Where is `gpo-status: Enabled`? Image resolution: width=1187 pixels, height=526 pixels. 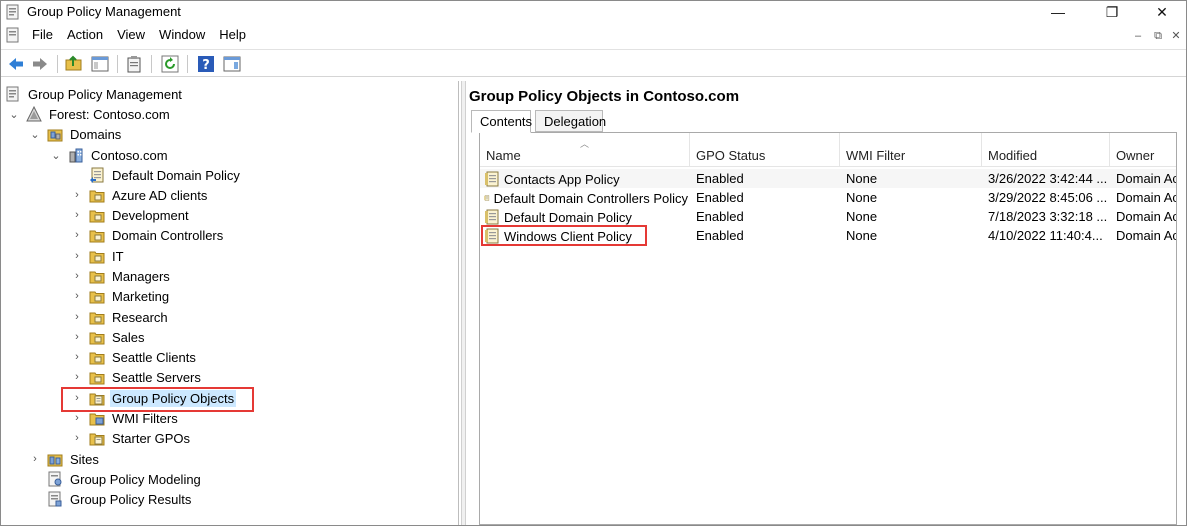
gpo-status: Enabled is located at coordinates (720, 178).